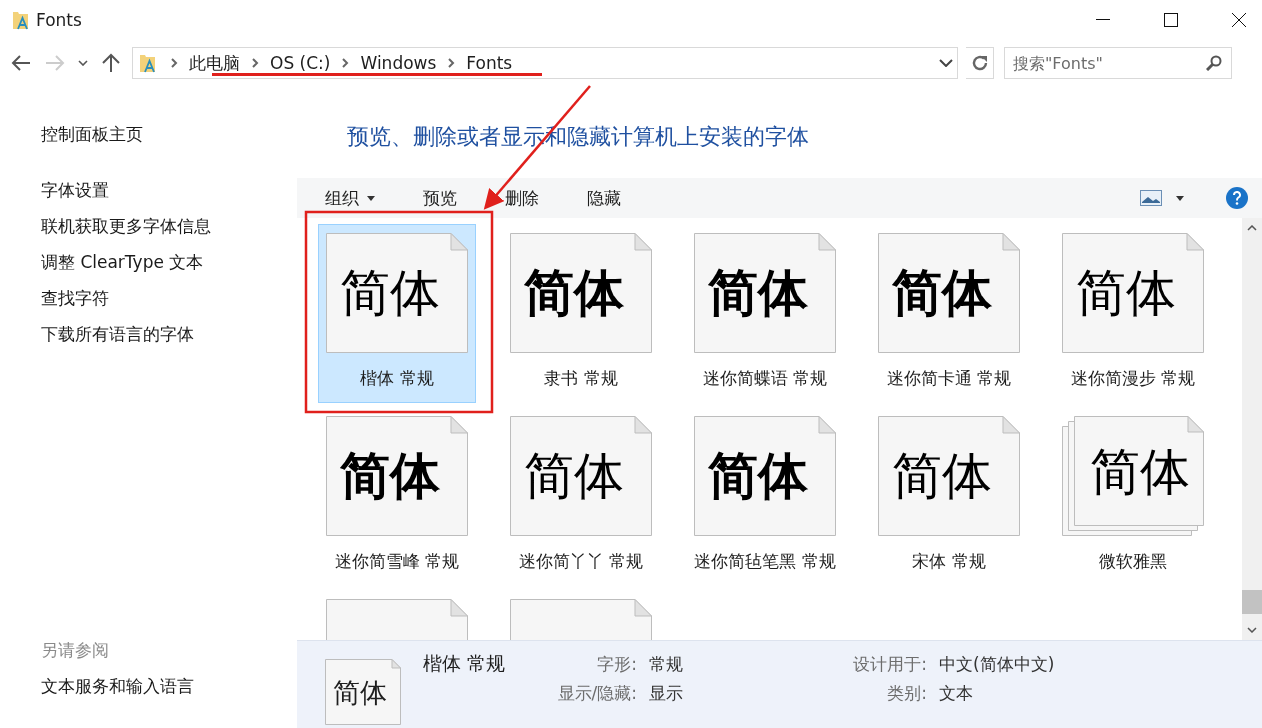 The image size is (1262, 728). I want to click on sidebar-link: 字体设置, so click(75, 190).